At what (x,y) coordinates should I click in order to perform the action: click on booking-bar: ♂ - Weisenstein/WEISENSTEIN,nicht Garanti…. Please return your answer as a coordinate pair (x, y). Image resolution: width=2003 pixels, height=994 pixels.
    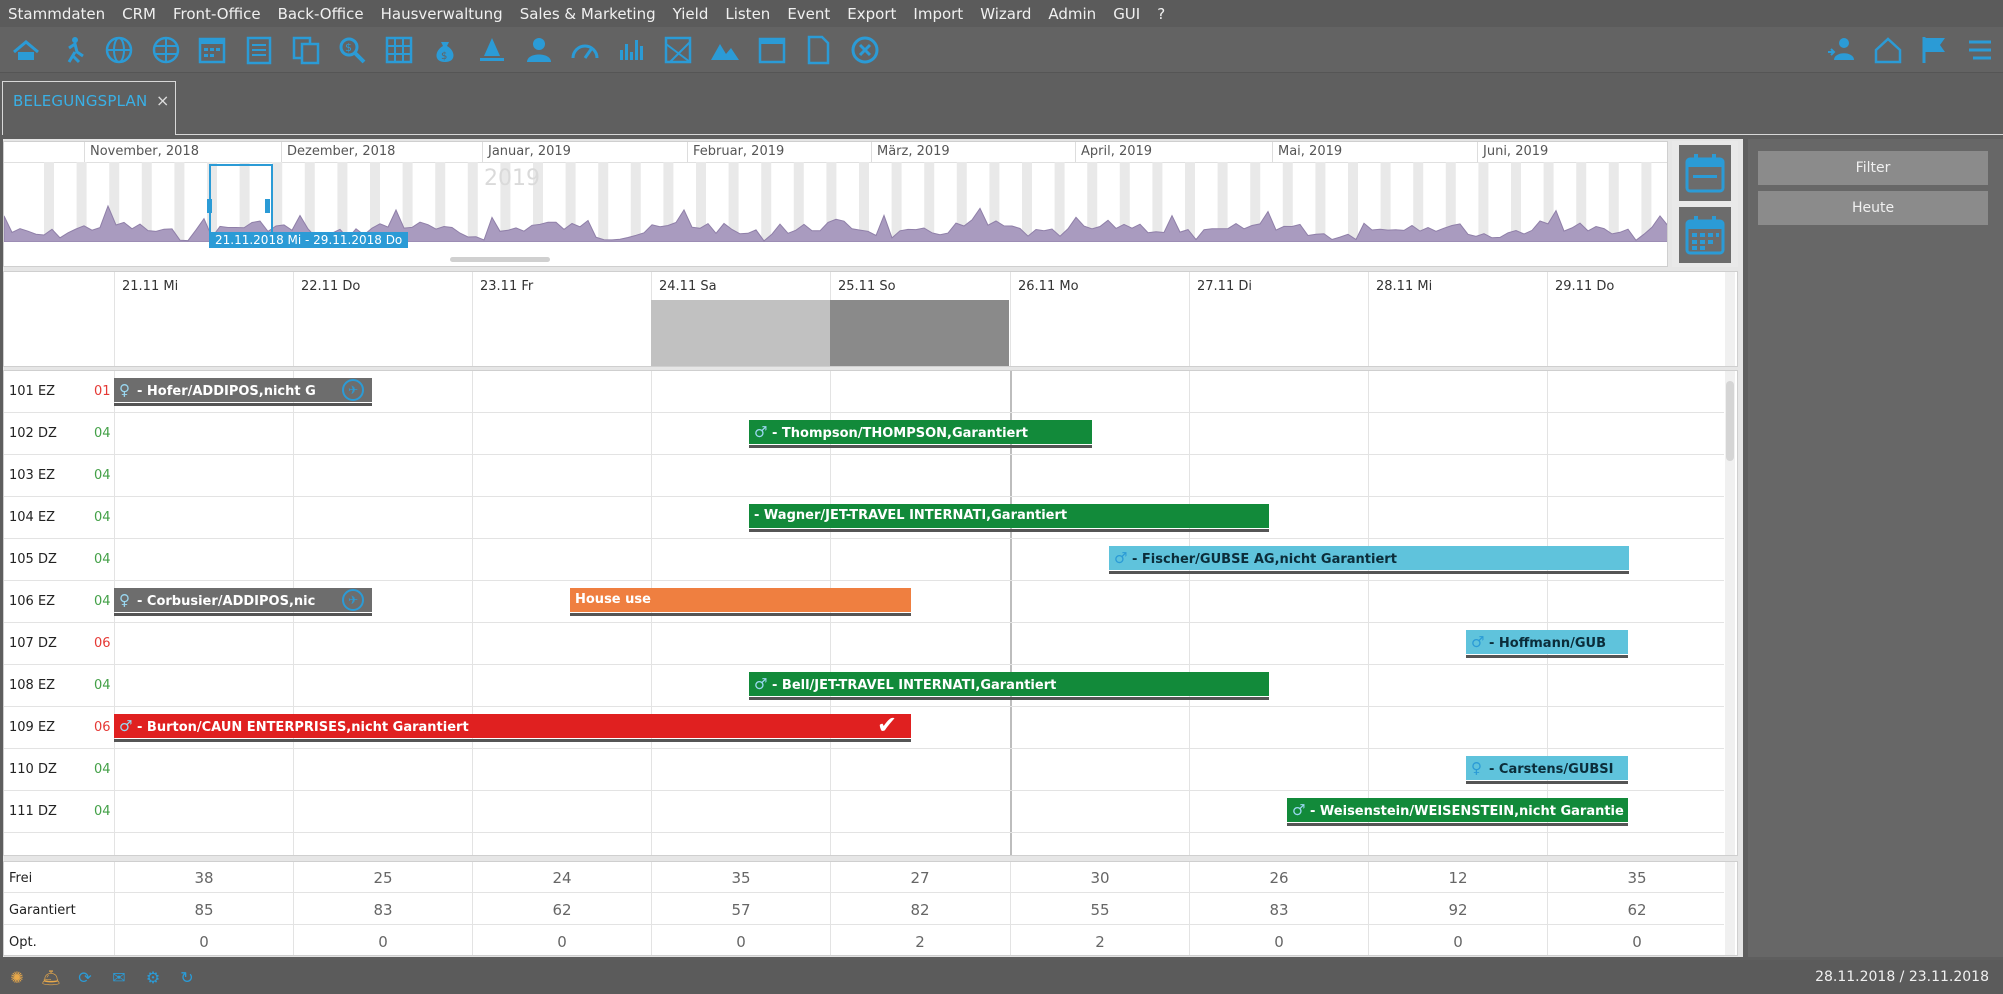
    Looking at the image, I should click on (1457, 810).